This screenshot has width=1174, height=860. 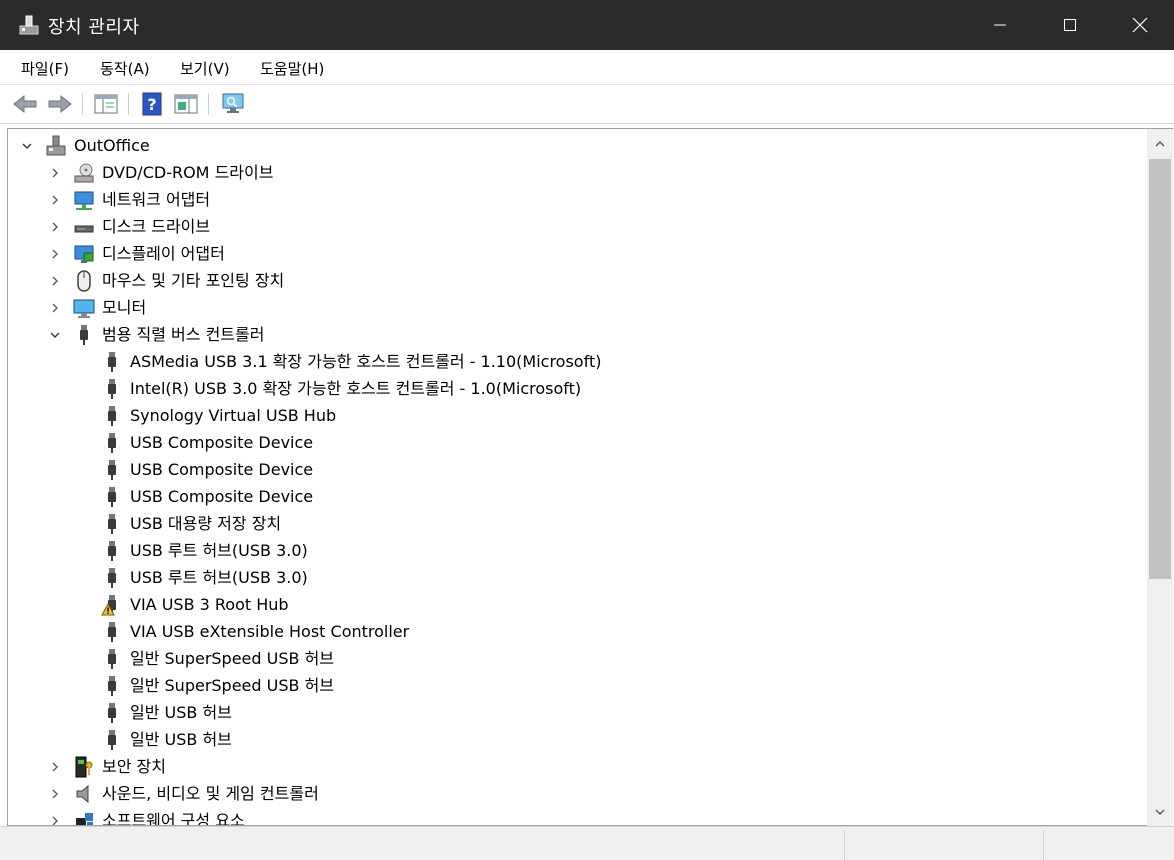 I want to click on tree-child-usb-device: VIA USB 3 Root Hub, so click(x=194, y=605).